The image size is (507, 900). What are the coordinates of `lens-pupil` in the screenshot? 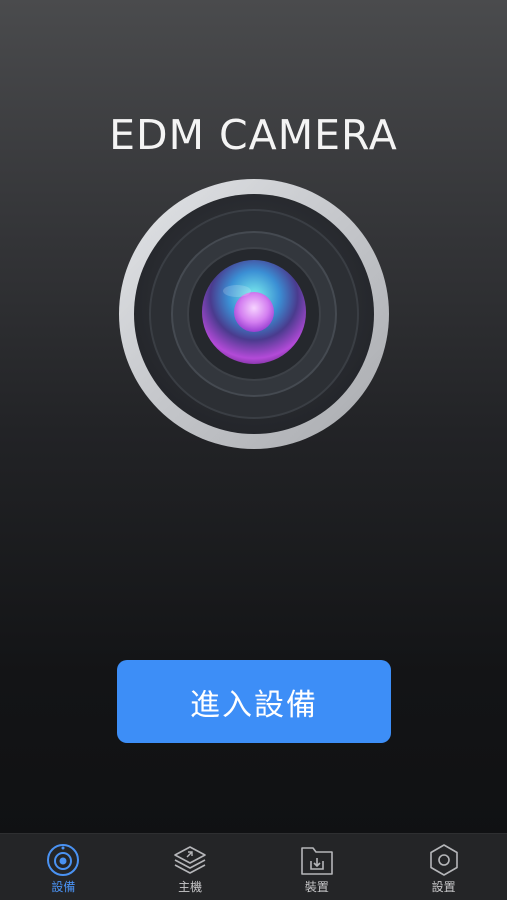 It's located at (254, 312).